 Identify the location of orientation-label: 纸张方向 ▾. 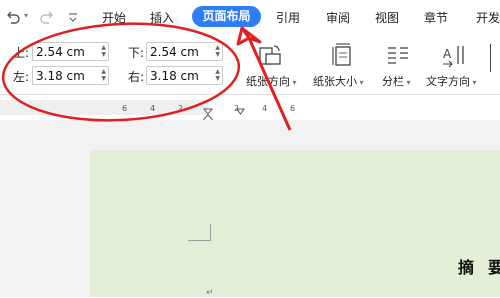
(271, 81).